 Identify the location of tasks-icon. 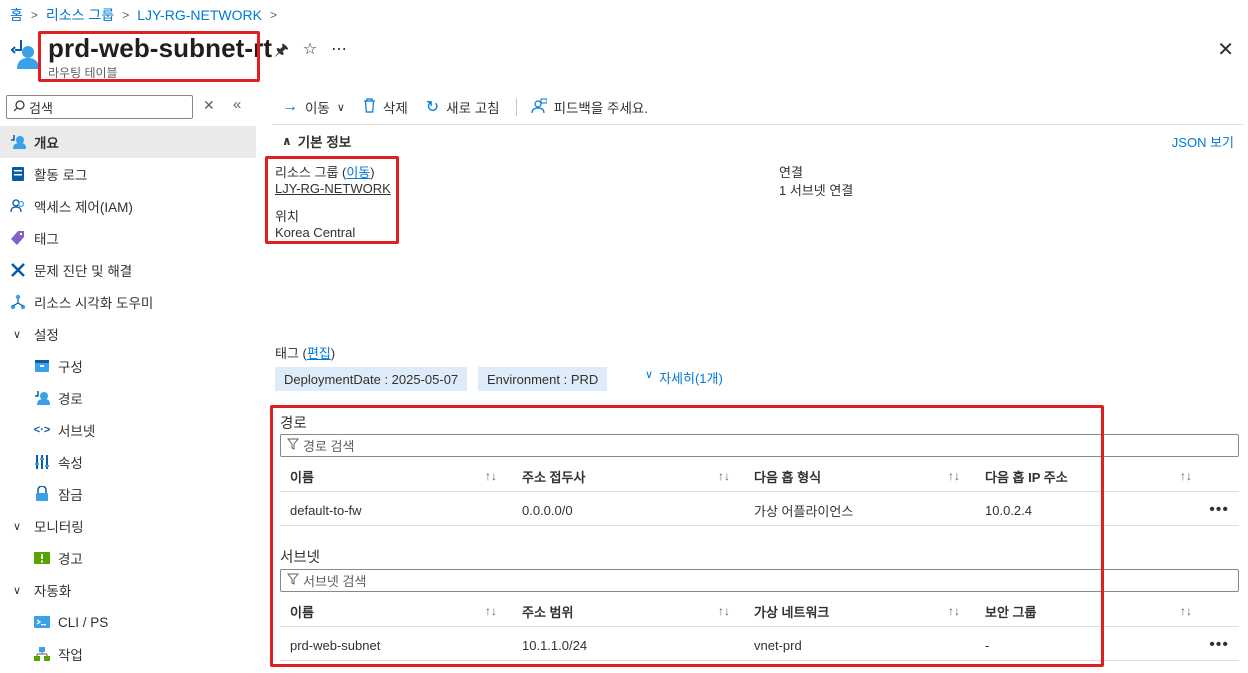
(42, 654).